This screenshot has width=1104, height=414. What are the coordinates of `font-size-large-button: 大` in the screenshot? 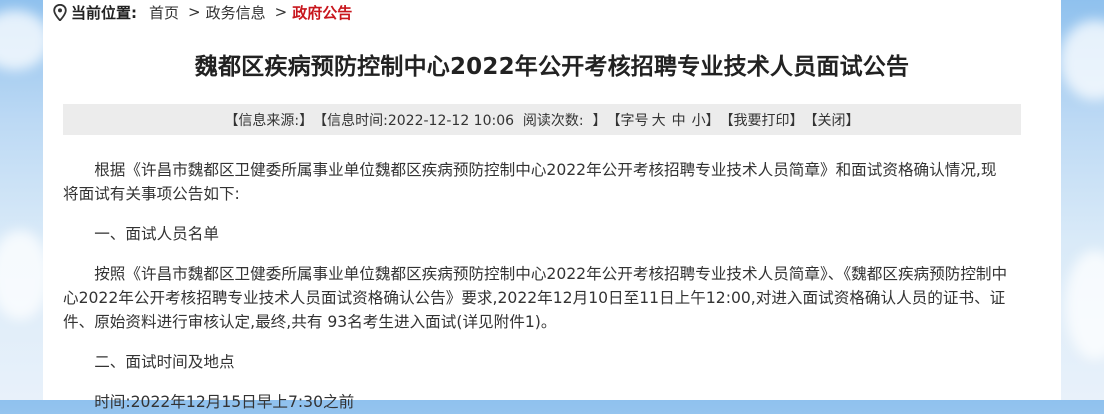 It's located at (659, 120).